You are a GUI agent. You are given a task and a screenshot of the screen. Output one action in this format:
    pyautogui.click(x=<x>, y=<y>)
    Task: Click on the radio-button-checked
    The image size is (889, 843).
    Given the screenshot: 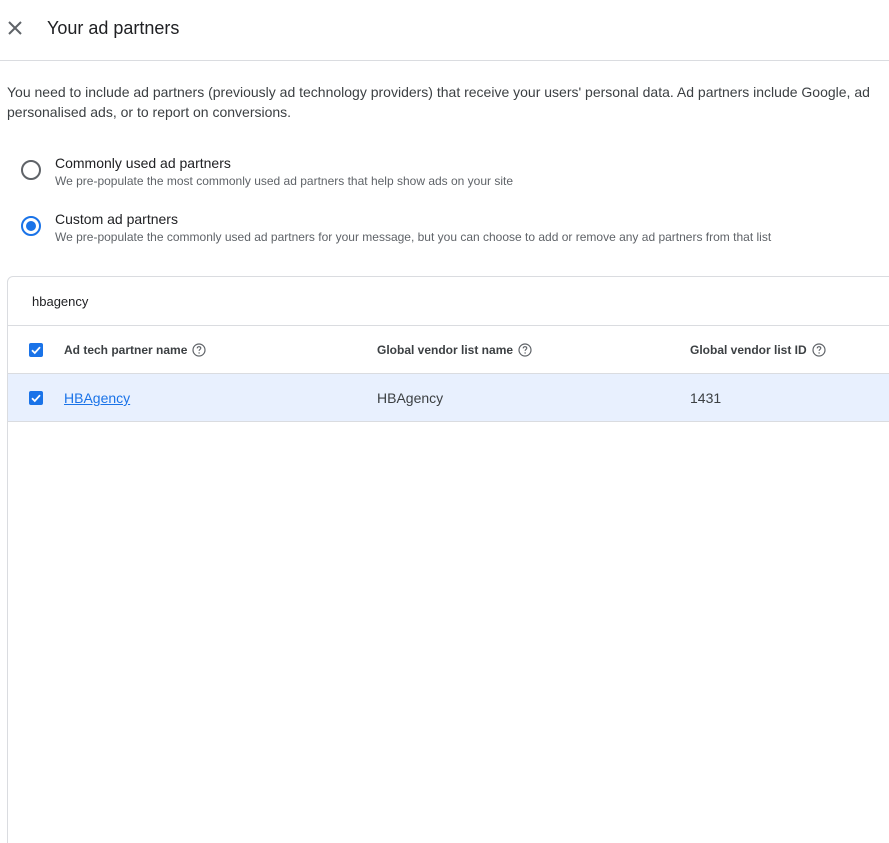 What is the action you would take?
    pyautogui.click(x=31, y=226)
    